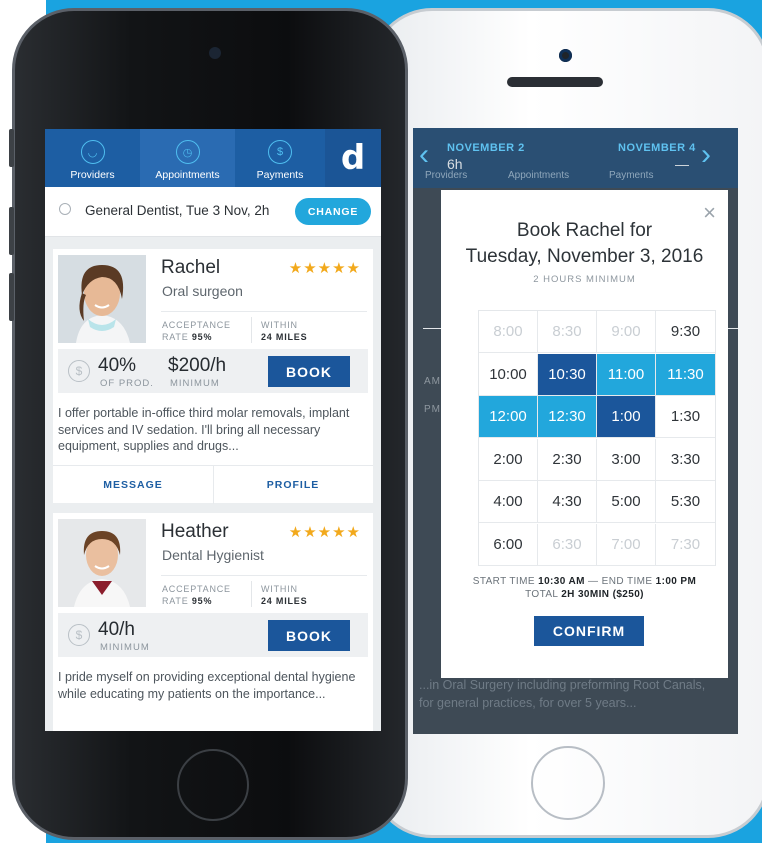 The height and width of the screenshot is (843, 762). Describe the element at coordinates (685, 374) in the screenshot. I see `time-slot: 11:30` at that location.